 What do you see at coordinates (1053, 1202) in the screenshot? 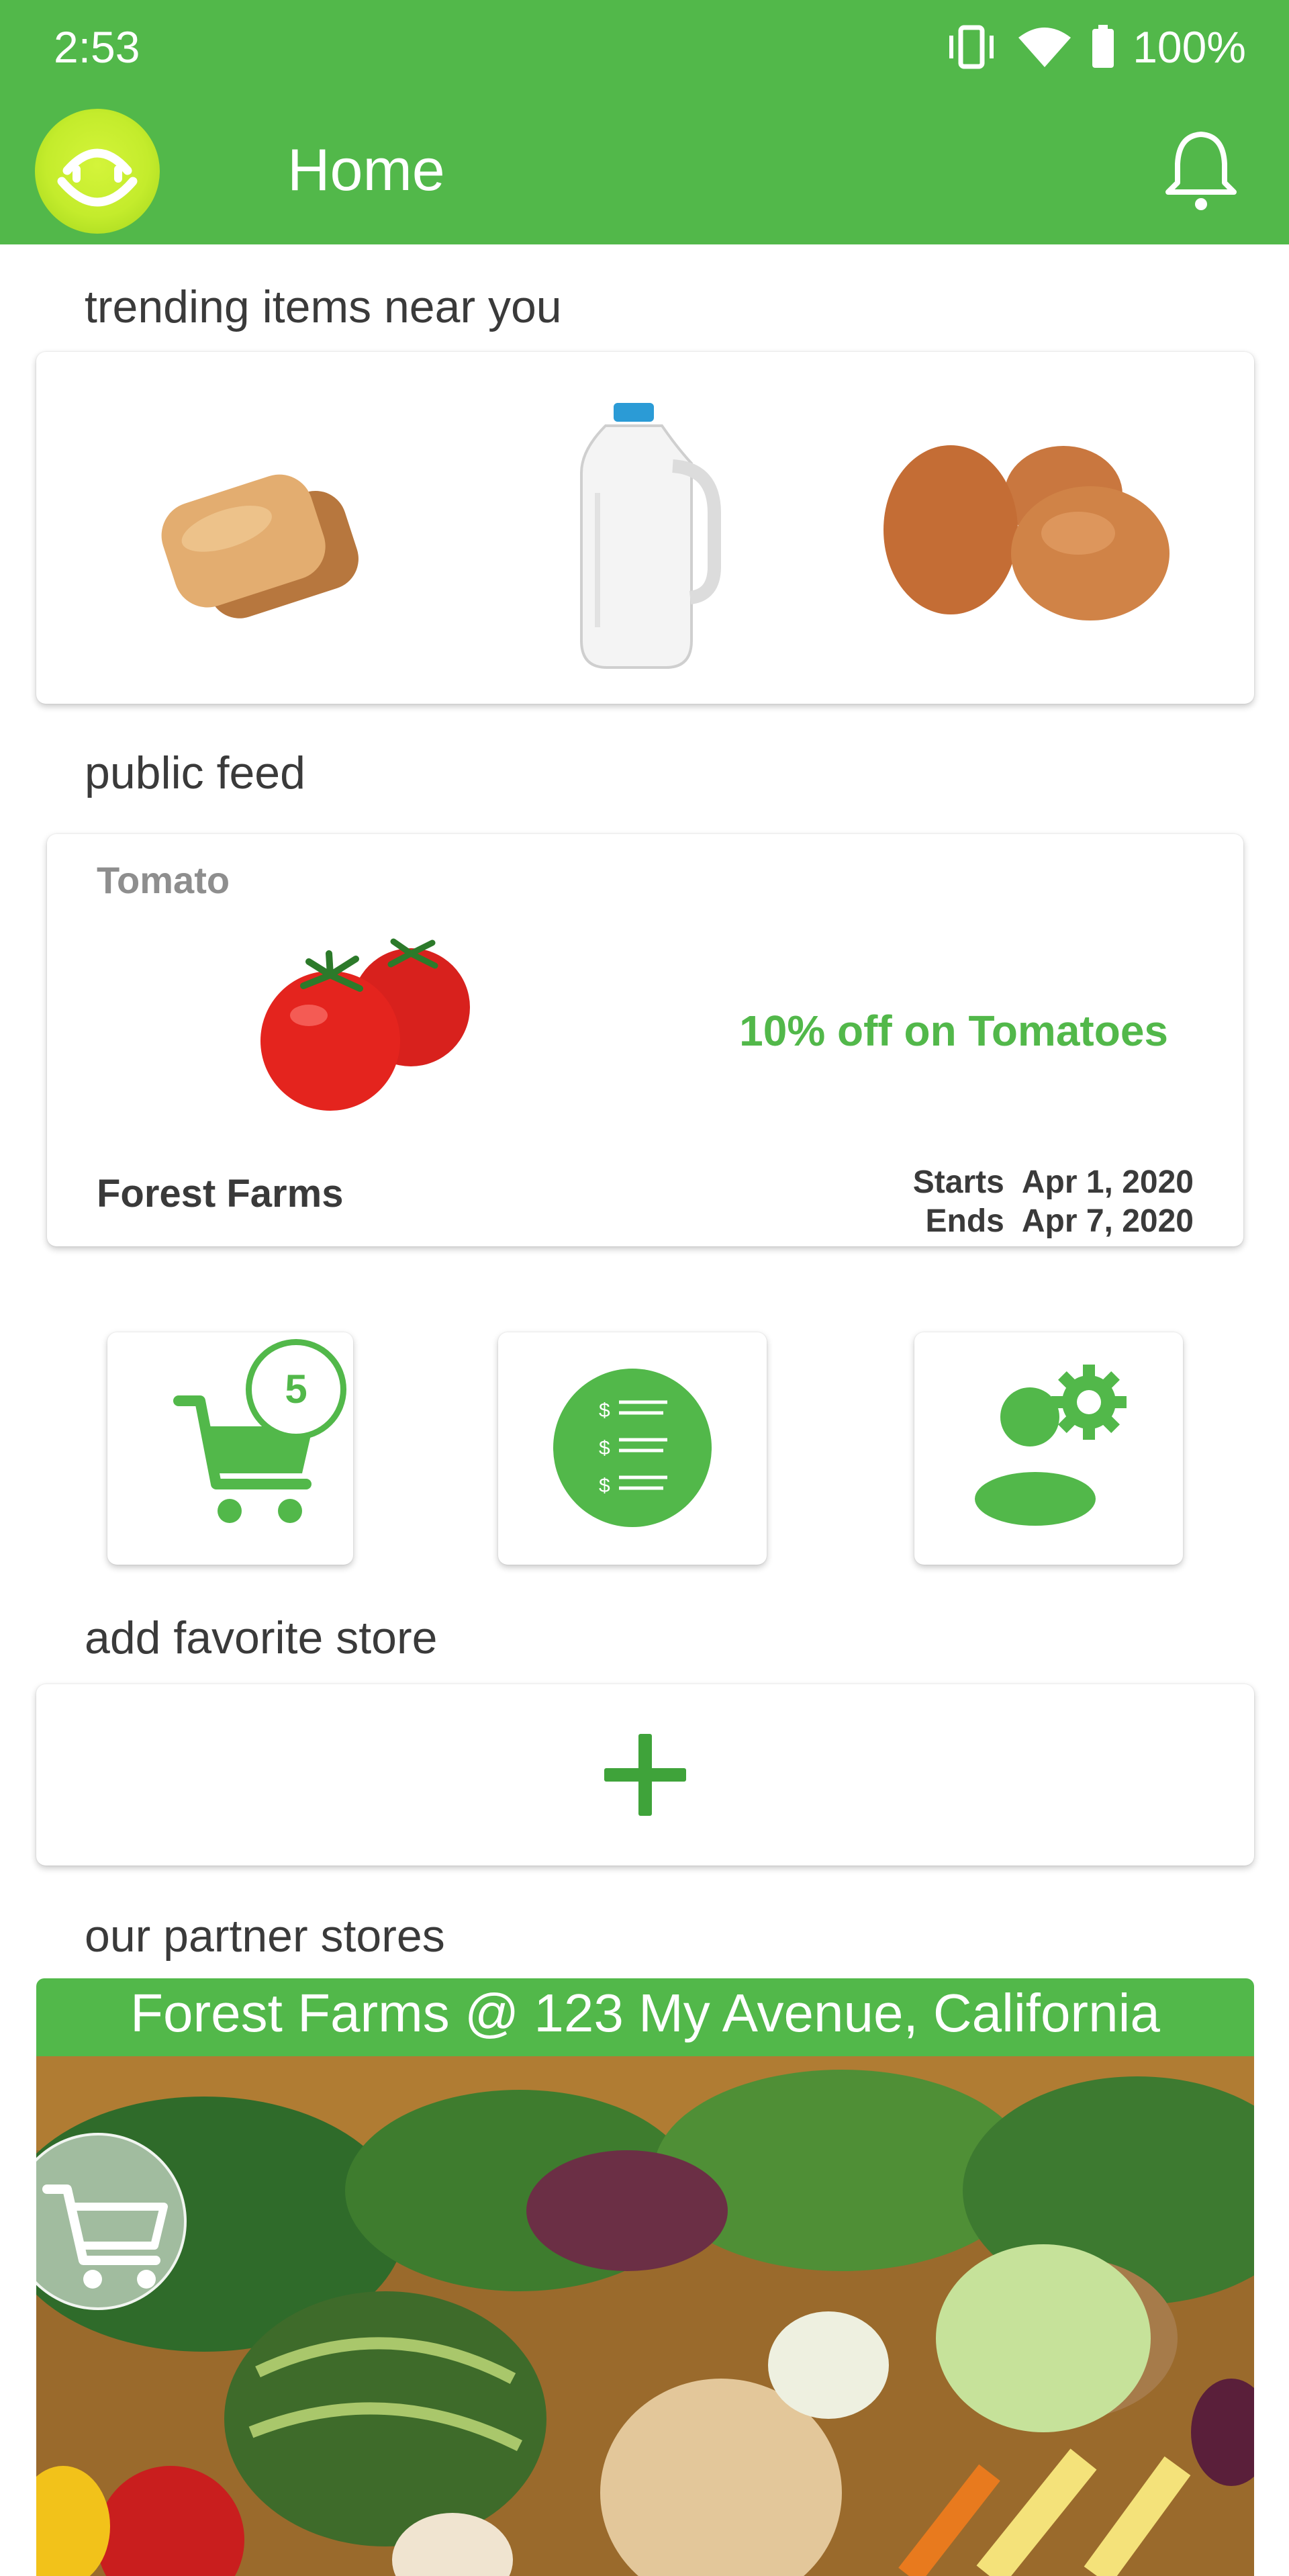
I see `feed-post-dates: Starts Apr 1, 2020 Ends Apr 7, 2020` at bounding box center [1053, 1202].